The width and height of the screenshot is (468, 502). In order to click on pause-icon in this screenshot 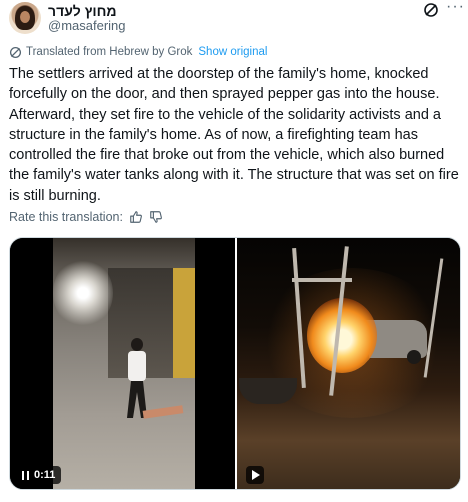, I will do `click(25, 475)`.